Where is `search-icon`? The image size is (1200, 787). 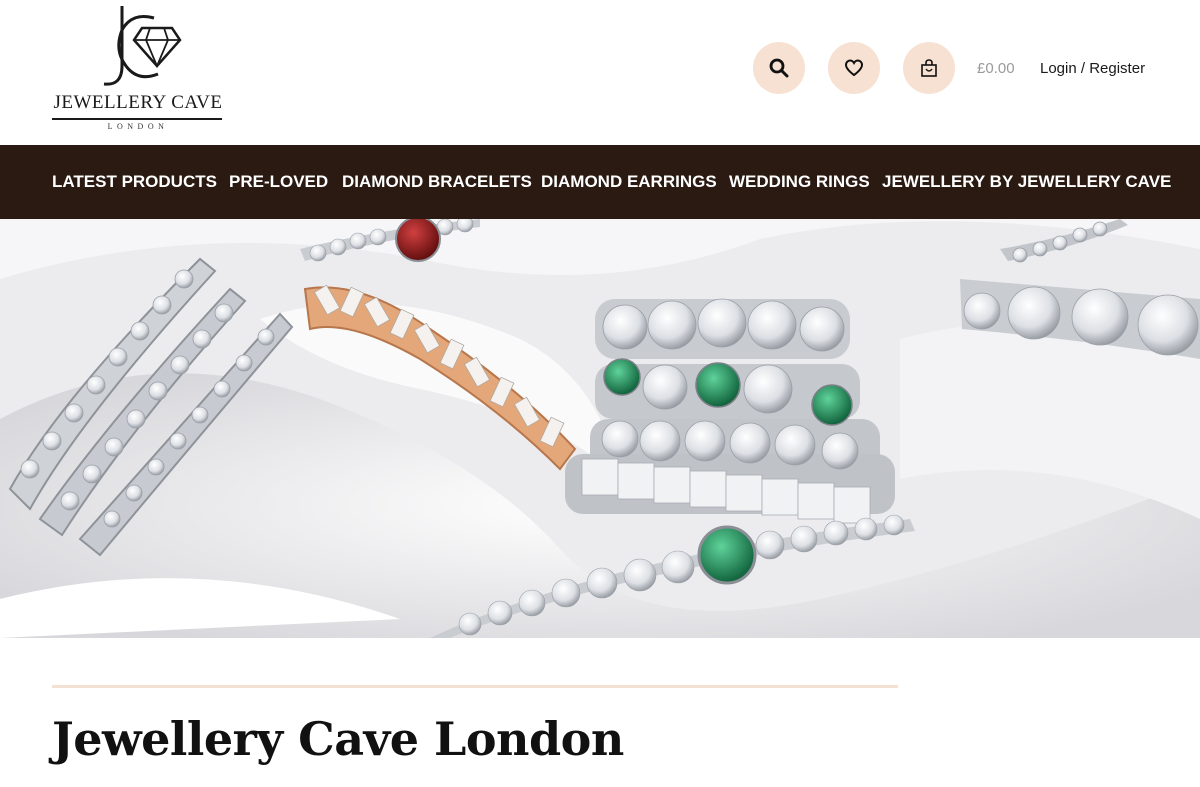 search-icon is located at coordinates (779, 68).